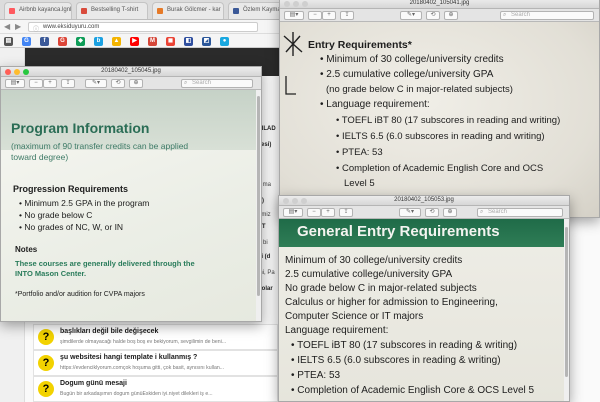 The width and height of the screenshot is (600, 402). Describe the element at coordinates (93, 383) in the screenshot. I see `post-title: Dogum günü mesaji` at that location.